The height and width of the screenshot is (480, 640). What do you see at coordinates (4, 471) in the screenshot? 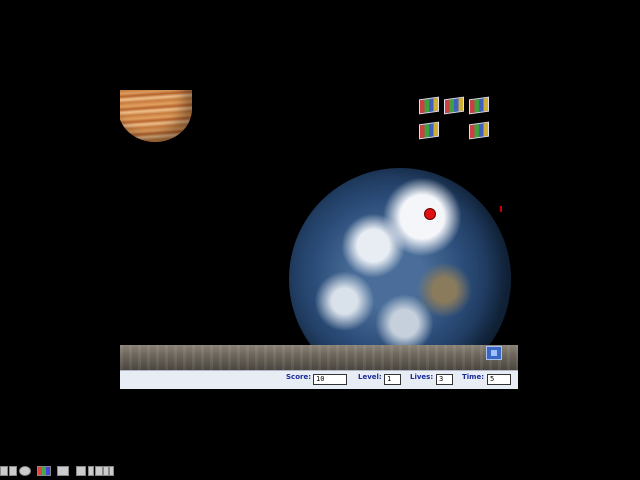
I see `dock-icon` at bounding box center [4, 471].